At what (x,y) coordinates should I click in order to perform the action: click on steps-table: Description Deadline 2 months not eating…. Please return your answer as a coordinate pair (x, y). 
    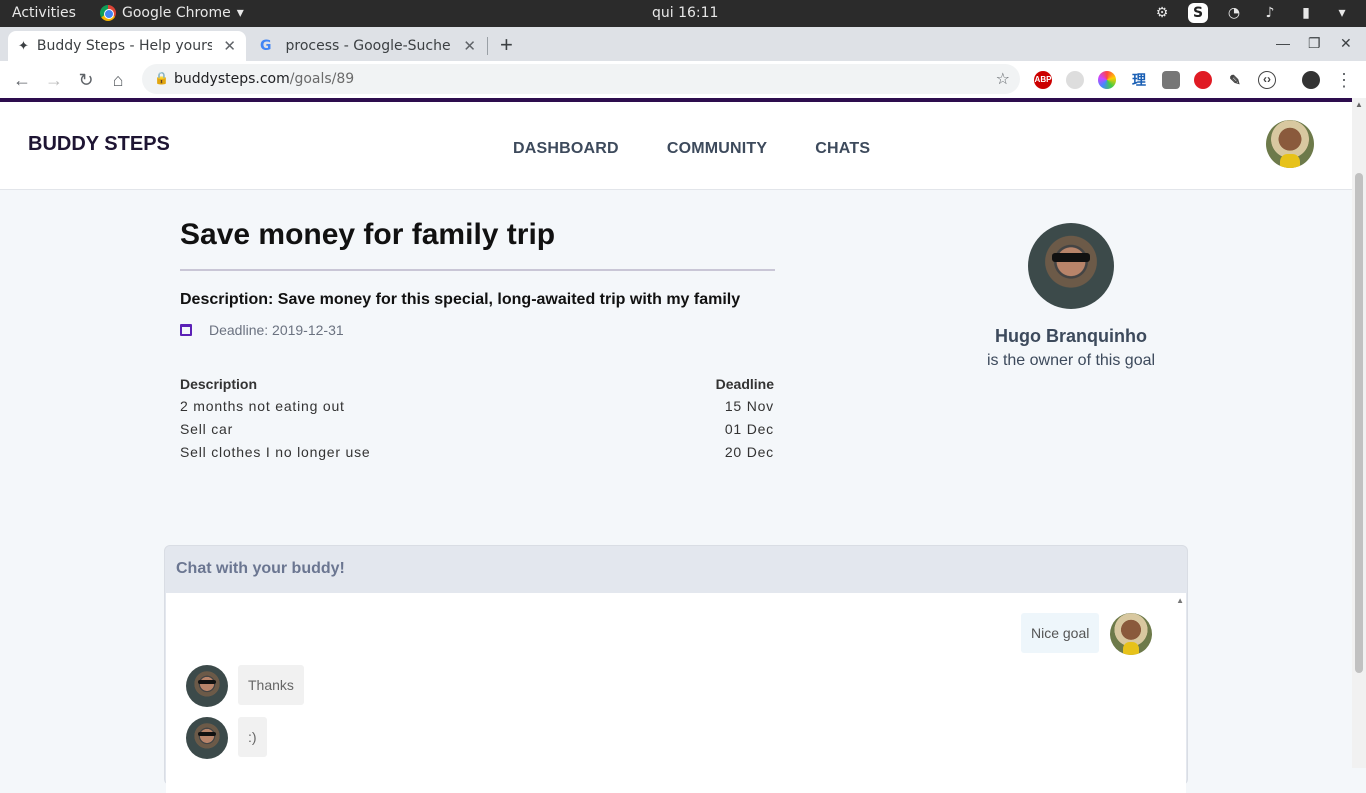
    Looking at the image, I should click on (477, 418).